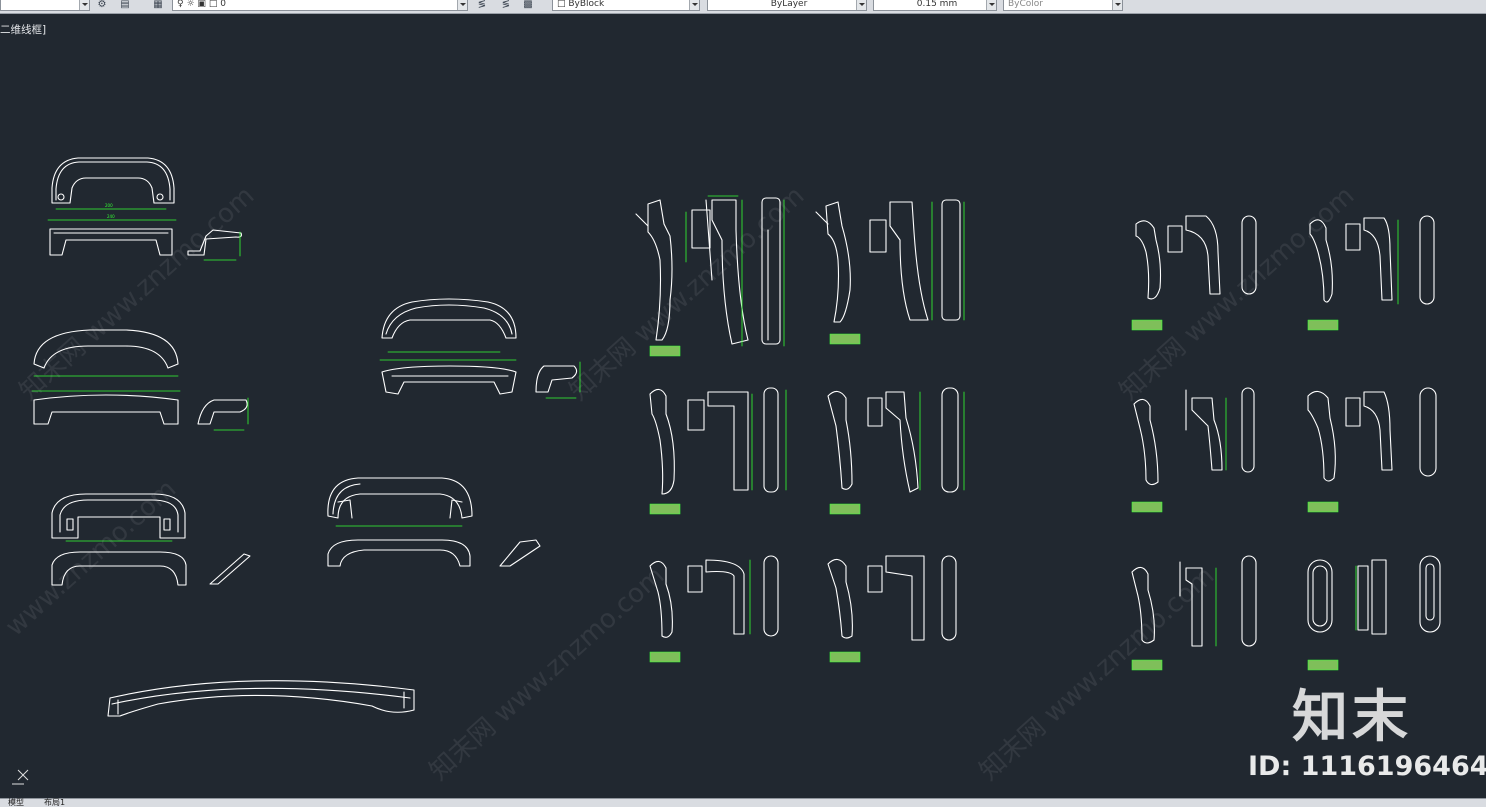  What do you see at coordinates (201, 4) in the screenshot?
I see `lock-icon: ▣` at bounding box center [201, 4].